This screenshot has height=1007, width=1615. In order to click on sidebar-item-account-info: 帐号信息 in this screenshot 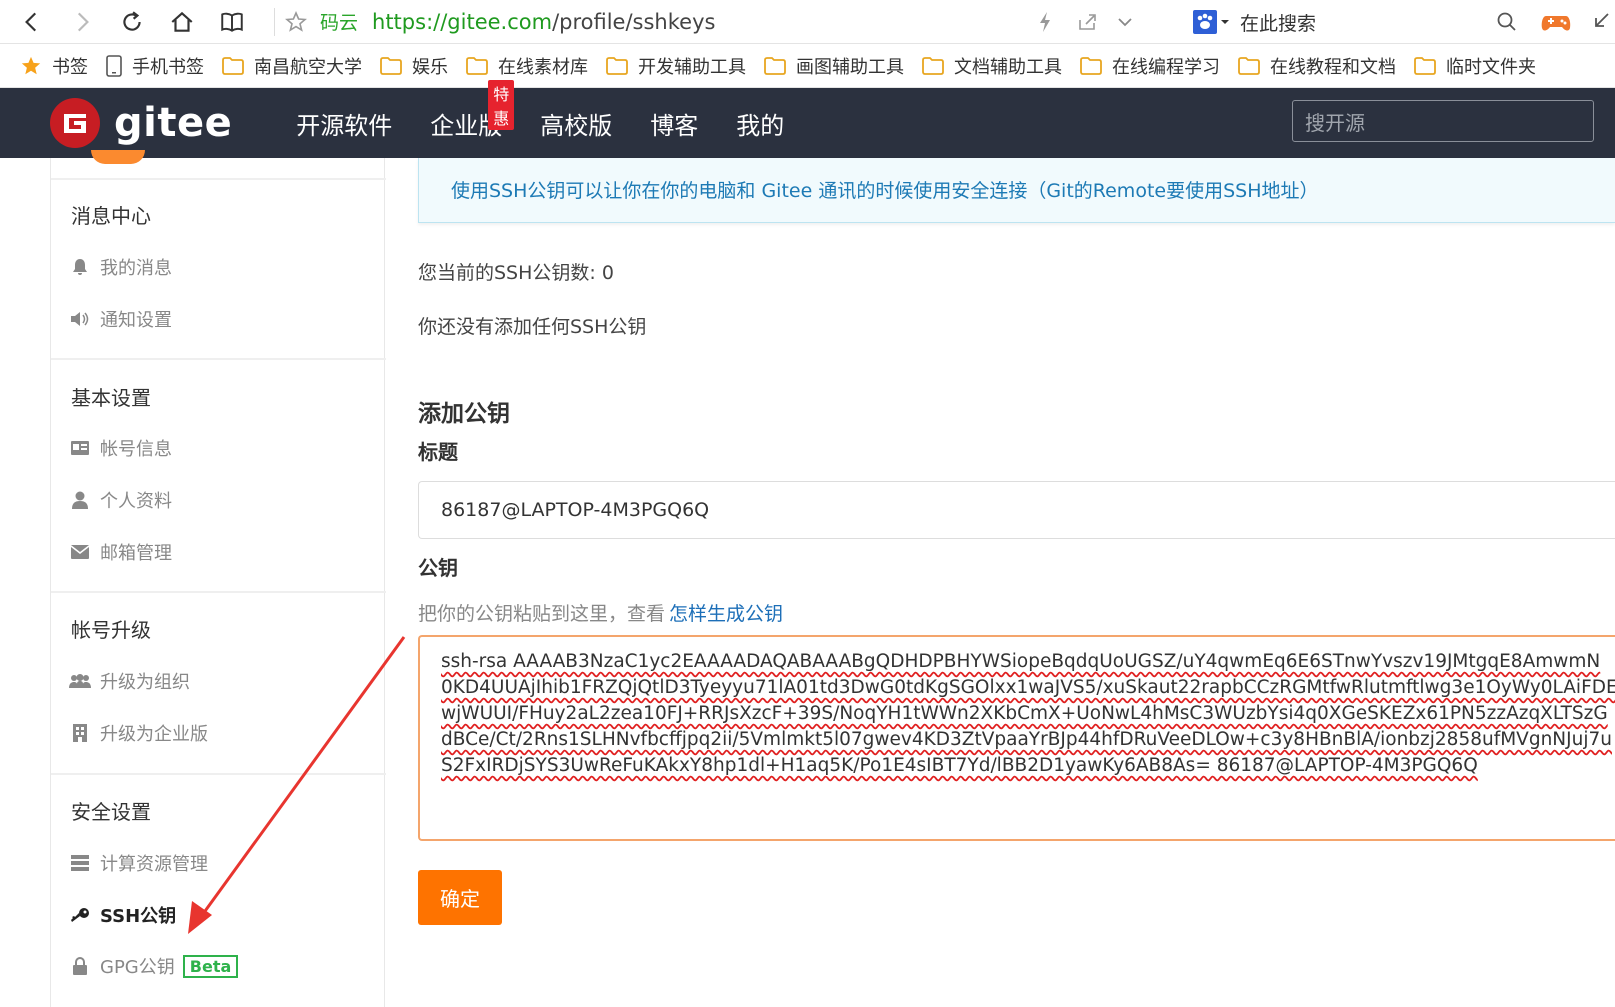, I will do `click(120, 448)`.